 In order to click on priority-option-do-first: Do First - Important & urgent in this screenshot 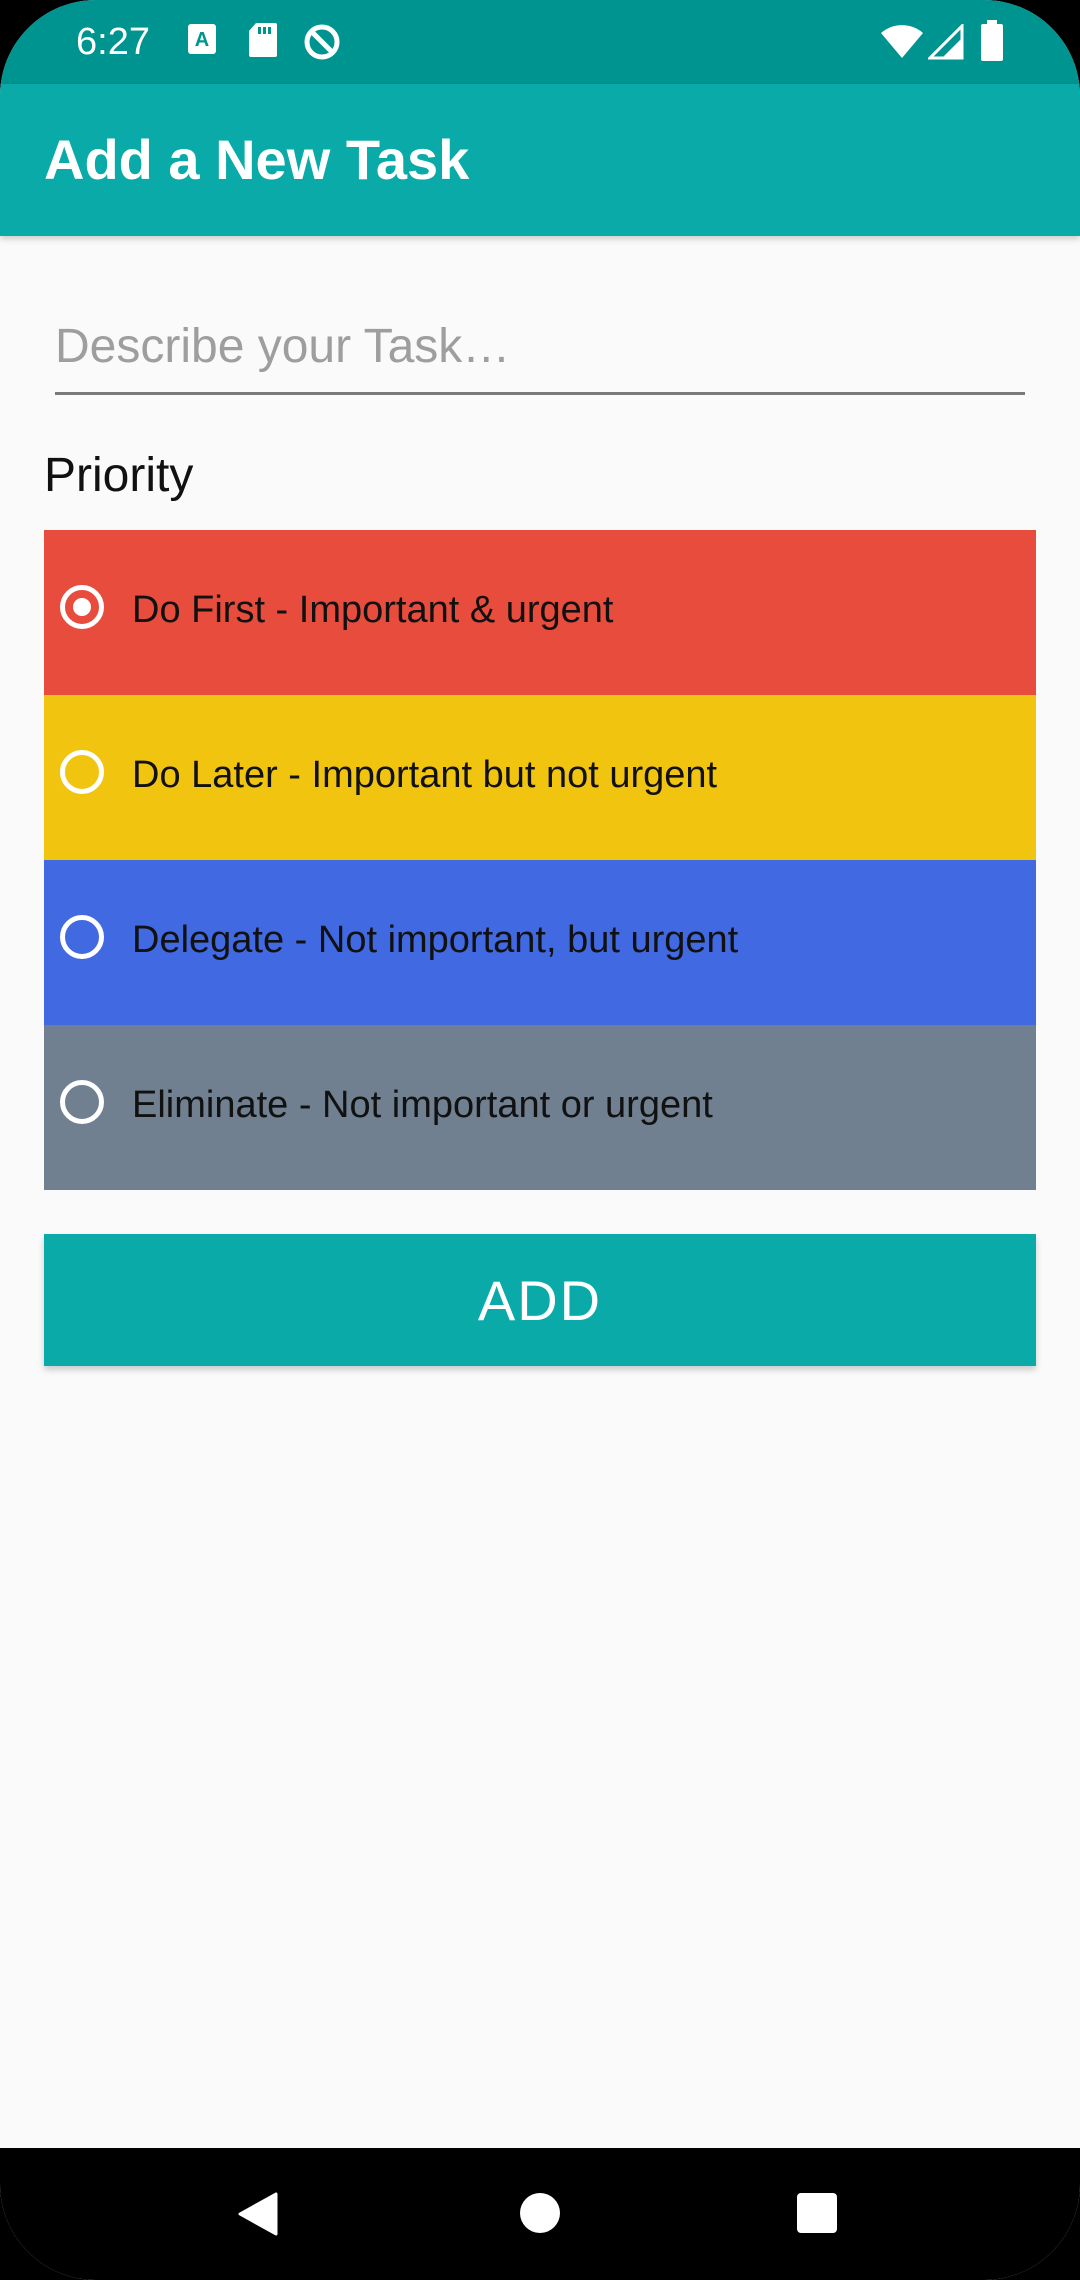, I will do `click(540, 612)`.